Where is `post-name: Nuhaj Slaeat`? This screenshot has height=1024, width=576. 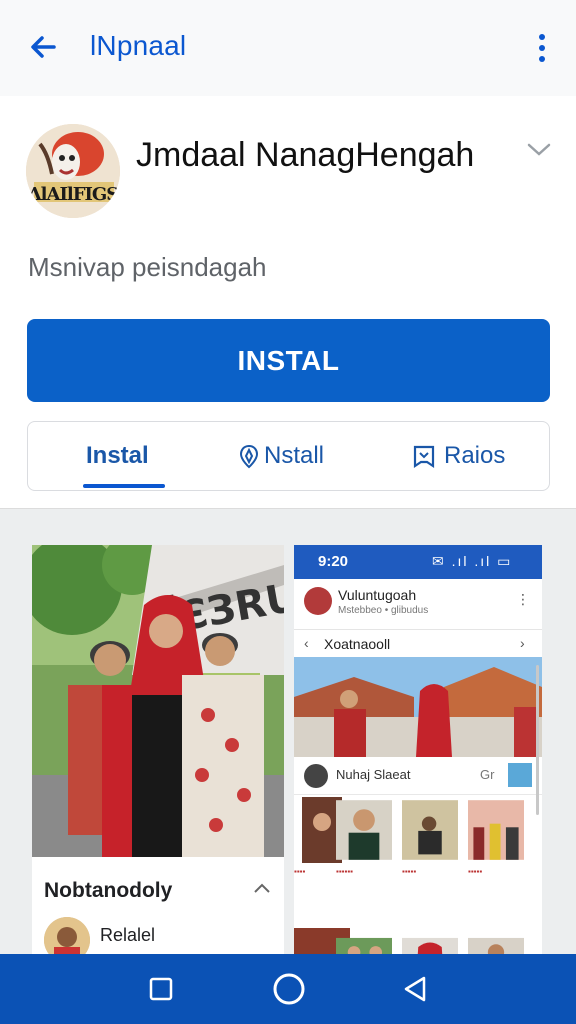 post-name: Nuhaj Slaeat is located at coordinates (373, 774).